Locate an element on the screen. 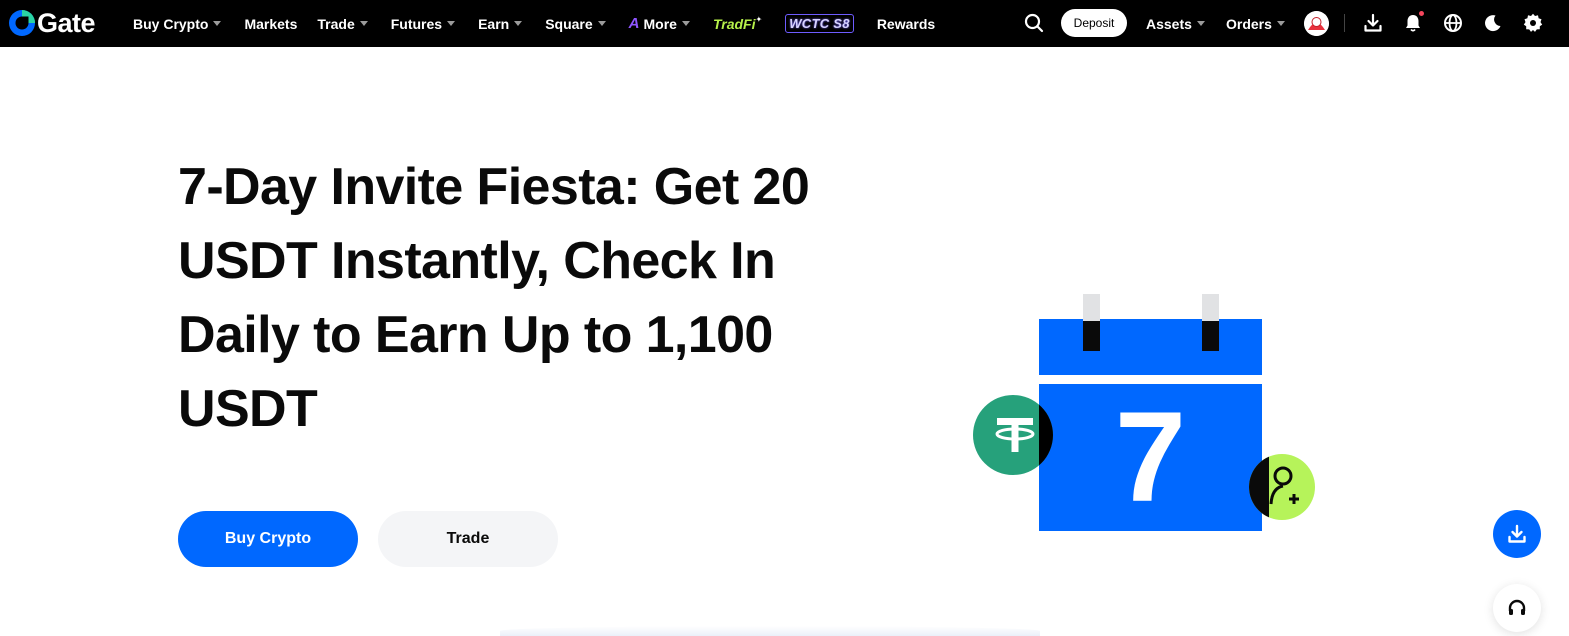 This screenshot has height=636, width=1569. language-button is located at coordinates (1453, 23).